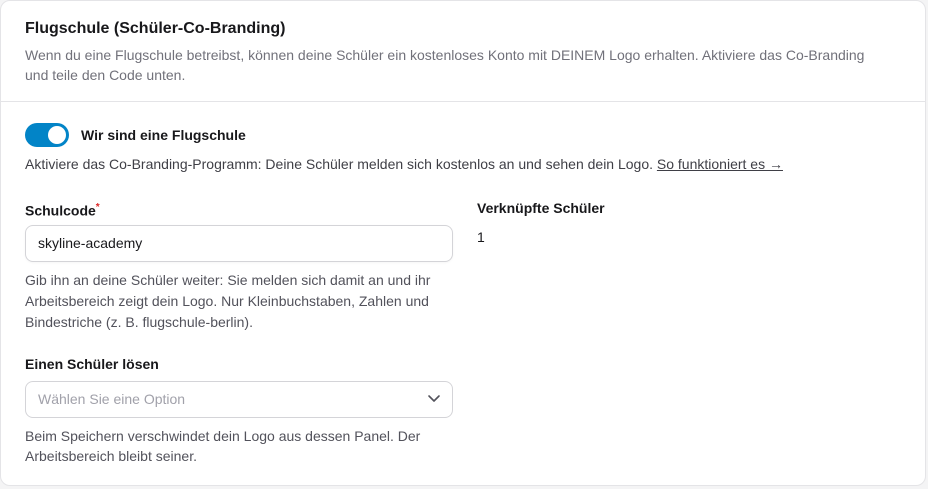  I want to click on school-code-label-text: Schulcode, so click(60, 210).